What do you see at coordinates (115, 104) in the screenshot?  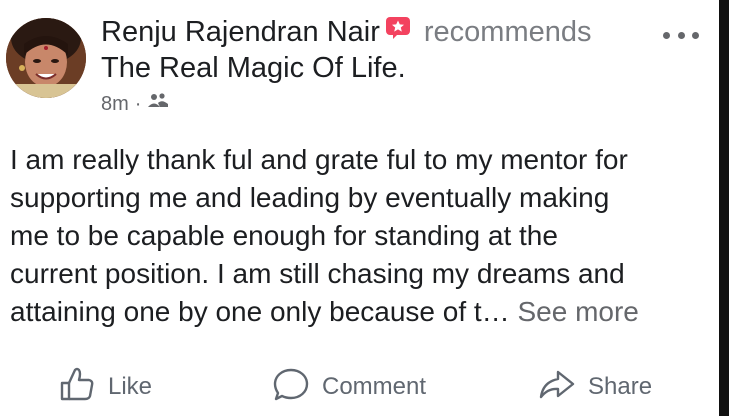 I see `timestamp: 8m` at bounding box center [115, 104].